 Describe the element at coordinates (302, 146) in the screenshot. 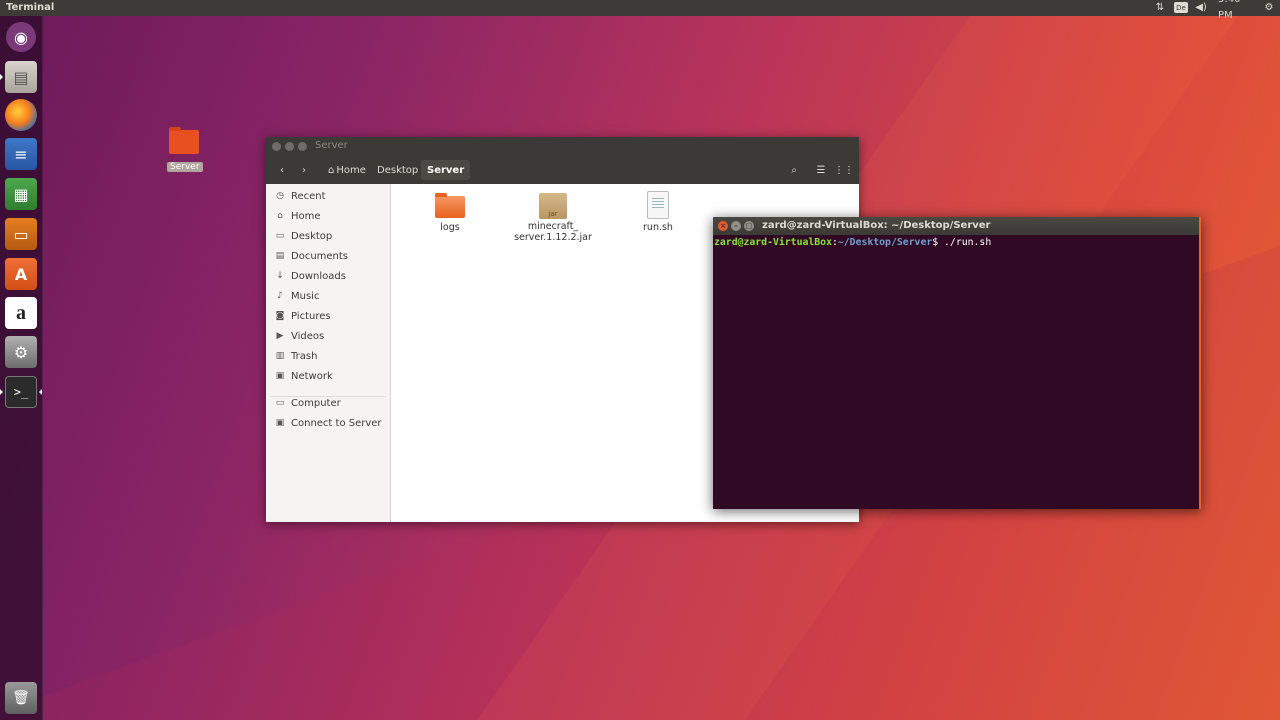

I see `maximize-button` at that location.